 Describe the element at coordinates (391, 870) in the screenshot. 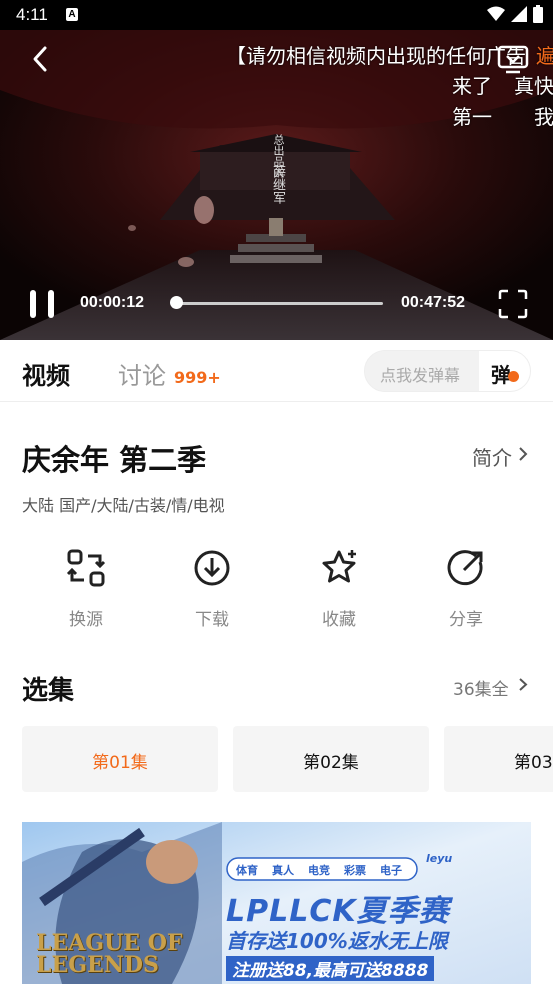

I see `banner-category: 电子` at that location.